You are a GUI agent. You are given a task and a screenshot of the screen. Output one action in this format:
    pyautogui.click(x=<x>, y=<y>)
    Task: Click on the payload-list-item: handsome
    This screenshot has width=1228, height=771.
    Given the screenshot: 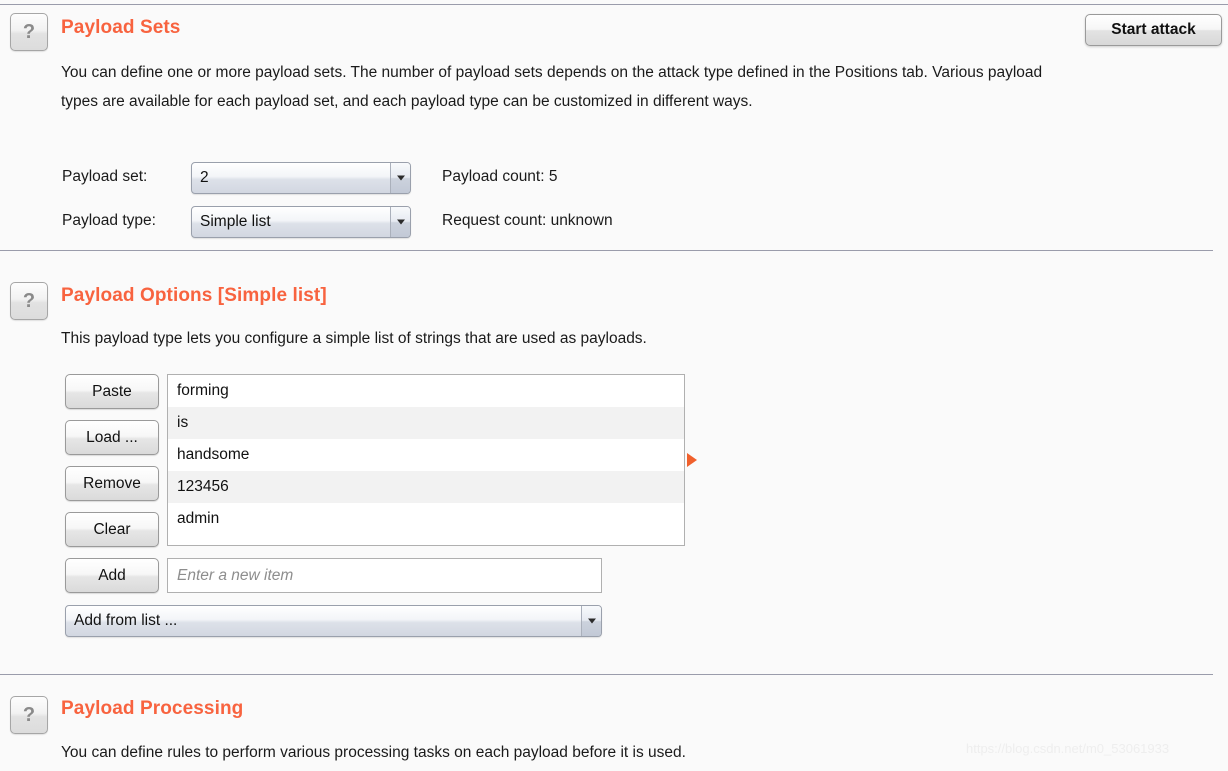 What is the action you would take?
    pyautogui.click(x=426, y=455)
    